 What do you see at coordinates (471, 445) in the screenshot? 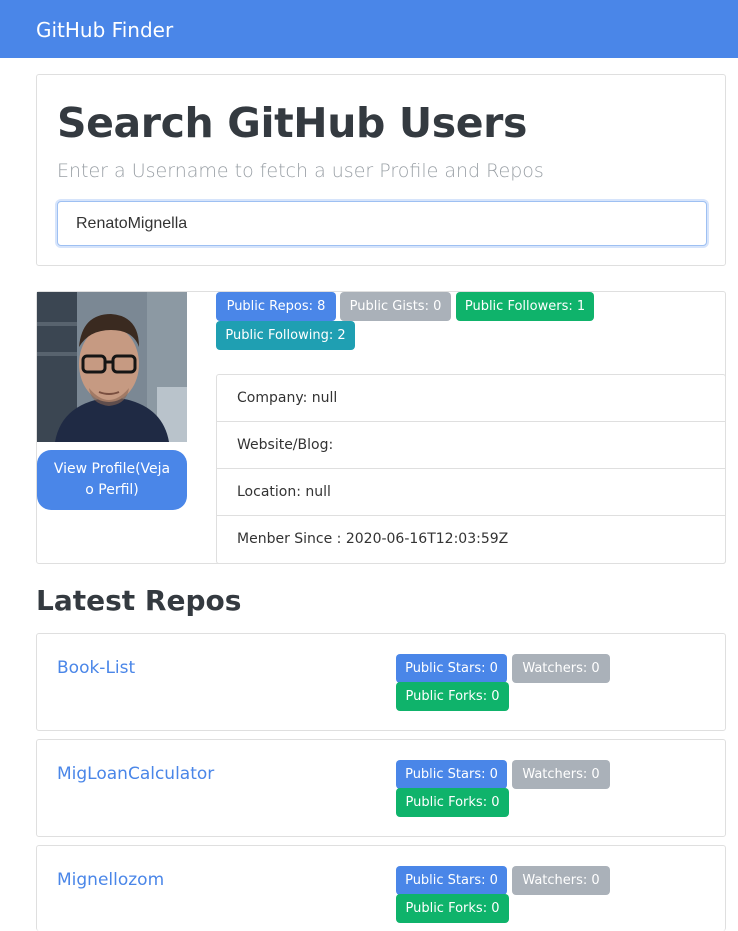
I see `website-item: Website/Blog:` at bounding box center [471, 445].